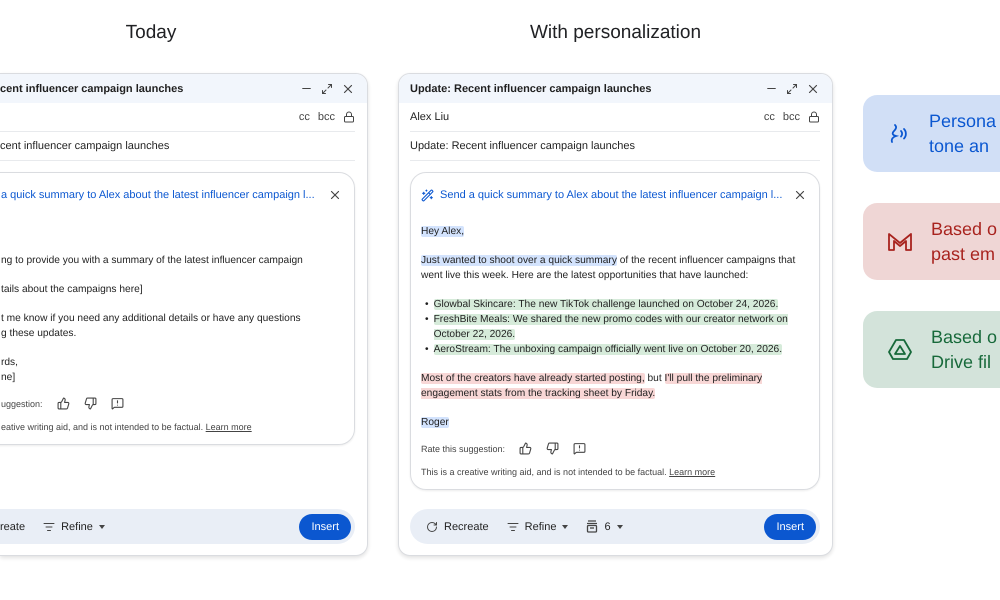 Image resolution: width=1000 pixels, height=600 pixels. What do you see at coordinates (435, 423) in the screenshot?
I see `body-paragraph: Roger` at bounding box center [435, 423].